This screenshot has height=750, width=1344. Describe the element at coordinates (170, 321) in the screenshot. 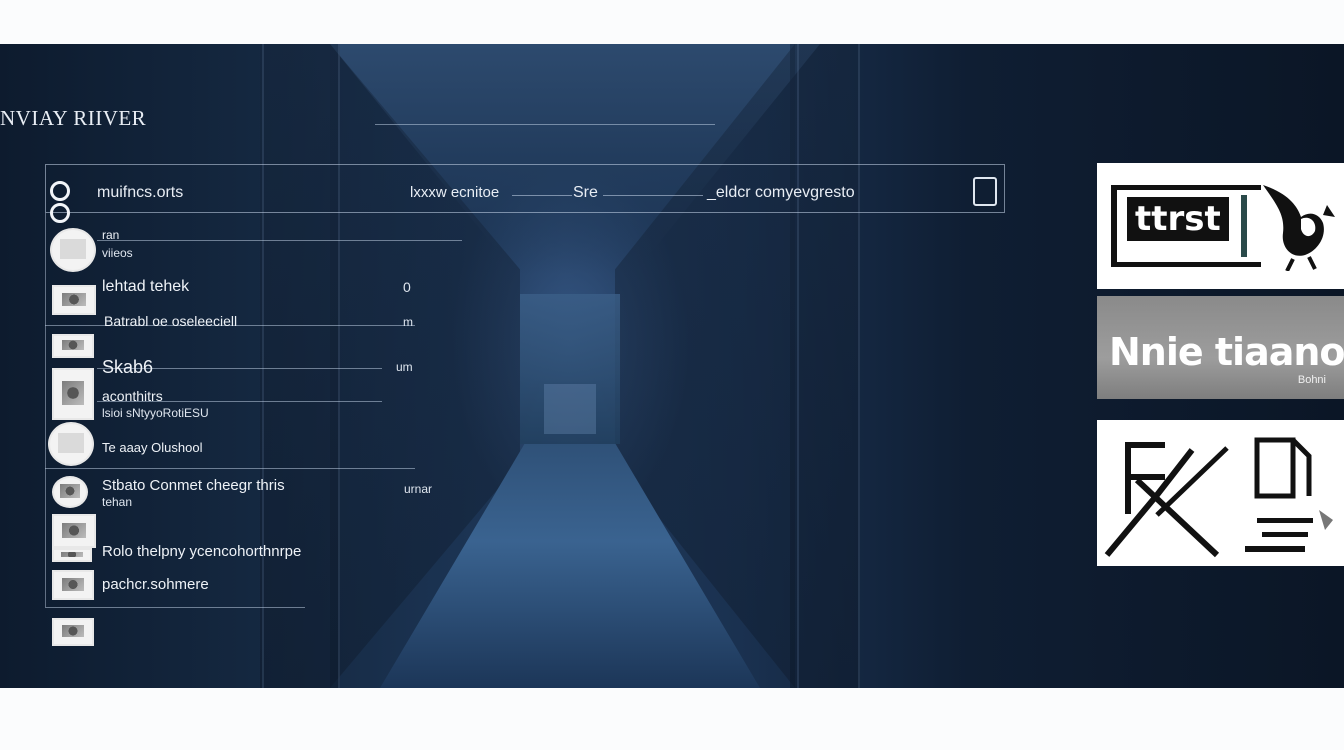

I see `list-item-label: Batrabl oe oseleeciell` at that location.